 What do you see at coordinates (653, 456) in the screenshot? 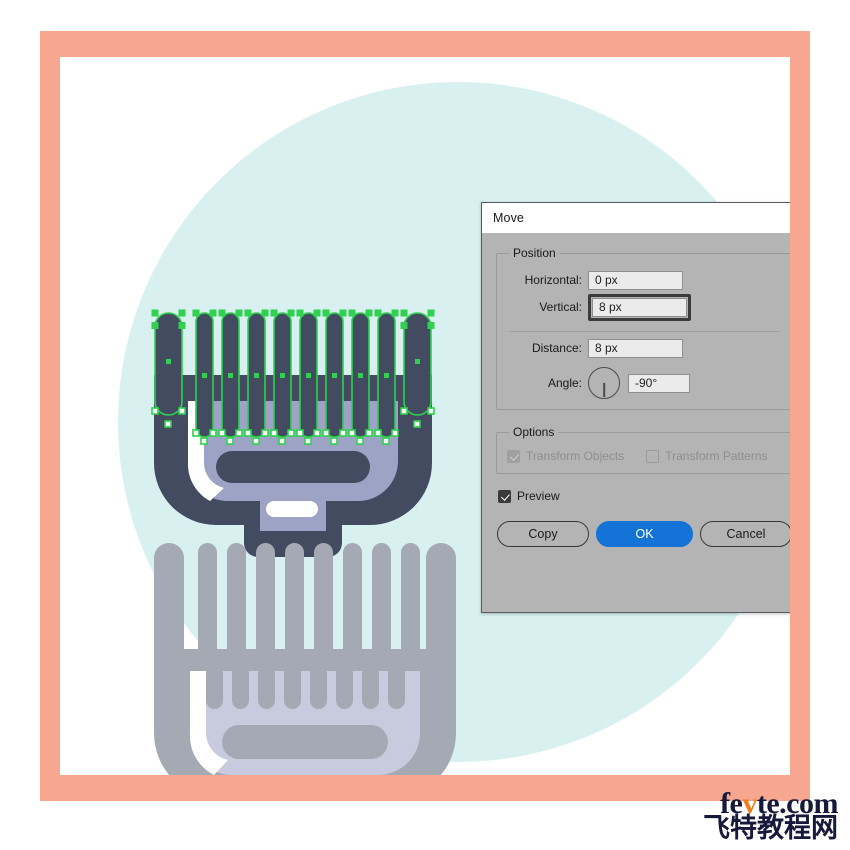
I see `transform-patterns-checkbox` at bounding box center [653, 456].